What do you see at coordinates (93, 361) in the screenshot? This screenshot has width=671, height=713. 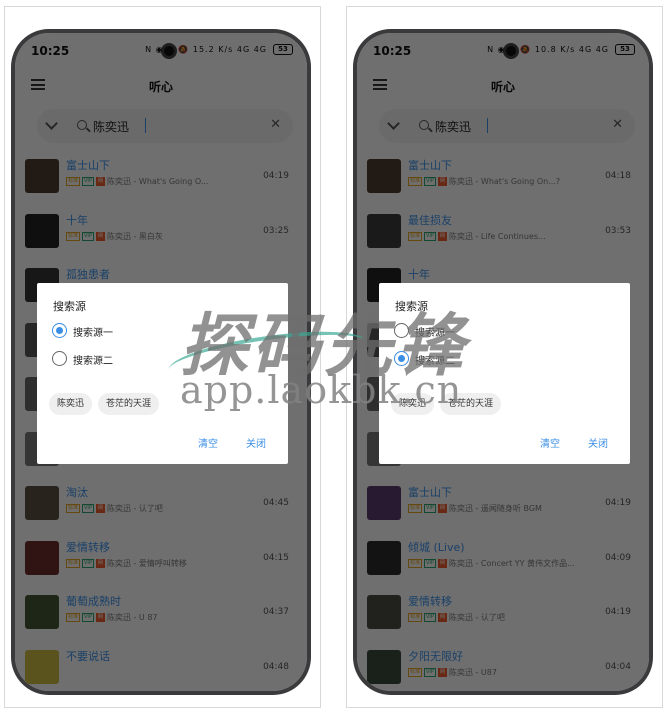 I see `radio-label: 搜索源二` at bounding box center [93, 361].